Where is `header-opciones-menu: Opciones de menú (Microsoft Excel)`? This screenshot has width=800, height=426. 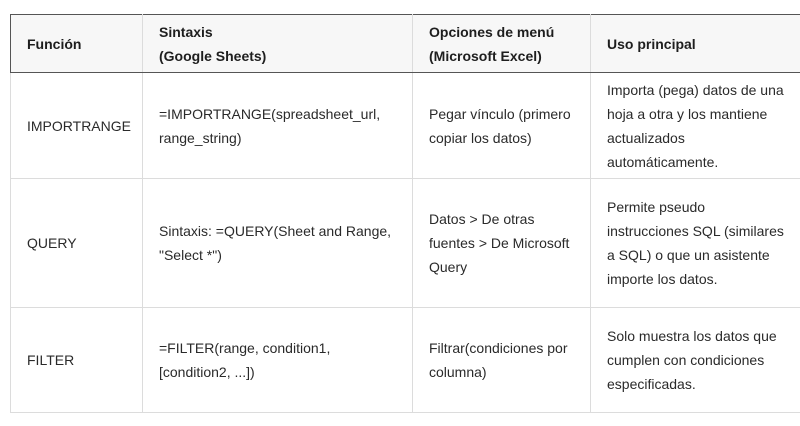 header-opciones-menu: Opciones de menú (Microsoft Excel) is located at coordinates (501, 43).